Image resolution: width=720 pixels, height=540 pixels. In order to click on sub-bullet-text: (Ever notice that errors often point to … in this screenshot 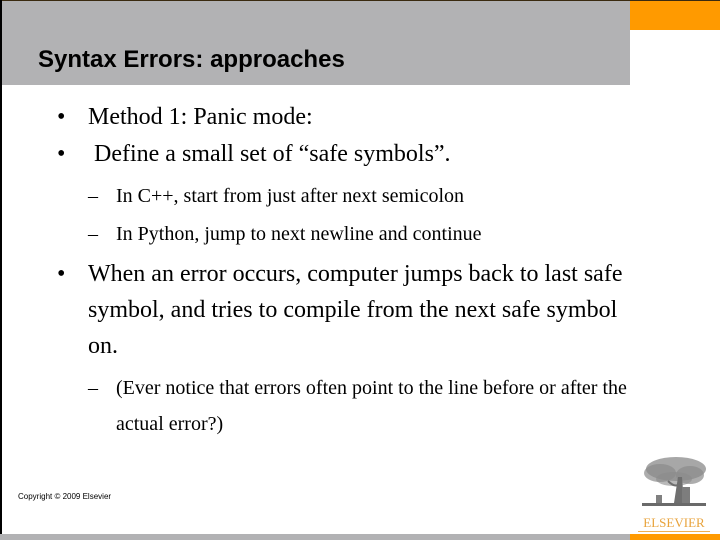, I will do `click(371, 406)`.